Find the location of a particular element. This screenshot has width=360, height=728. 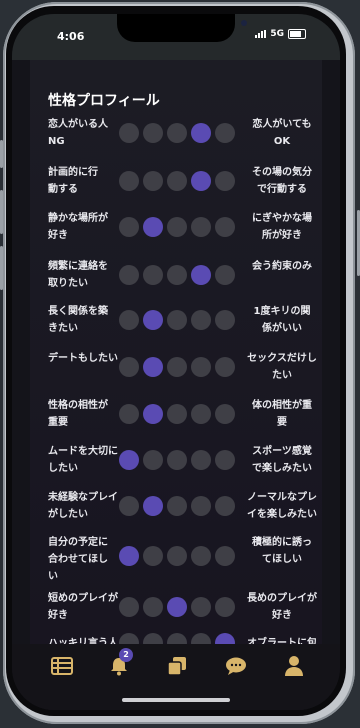

trait-left-text: 合わせてほし is located at coordinates (78, 559).